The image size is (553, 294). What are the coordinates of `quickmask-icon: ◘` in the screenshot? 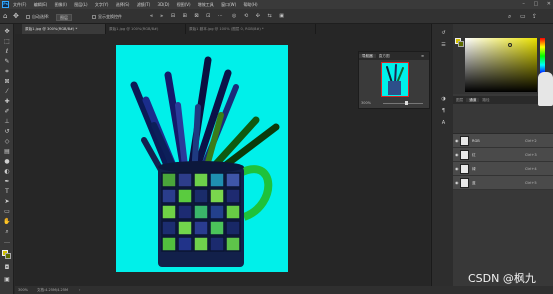 It's located at (7, 268).